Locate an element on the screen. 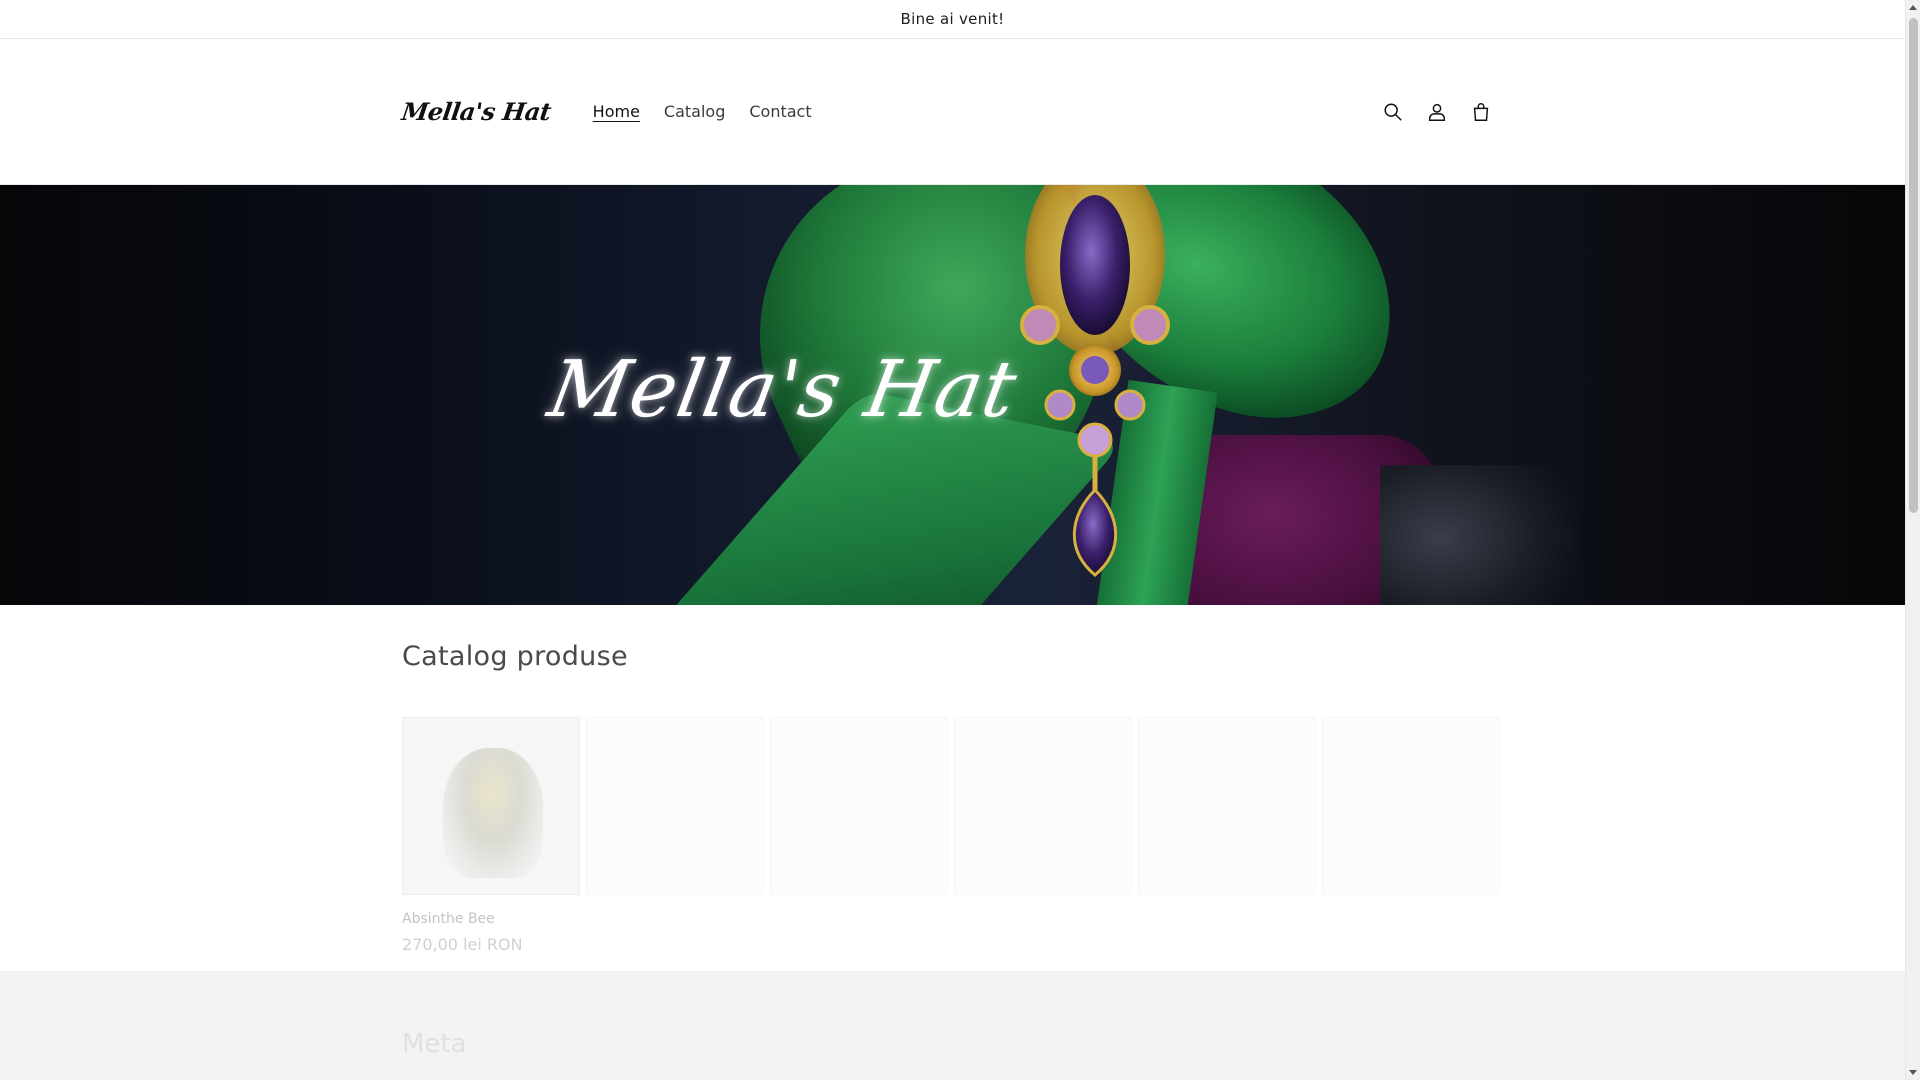 The height and width of the screenshot is (1080, 1920). product-name: Absinthe Bee is located at coordinates (491, 919).